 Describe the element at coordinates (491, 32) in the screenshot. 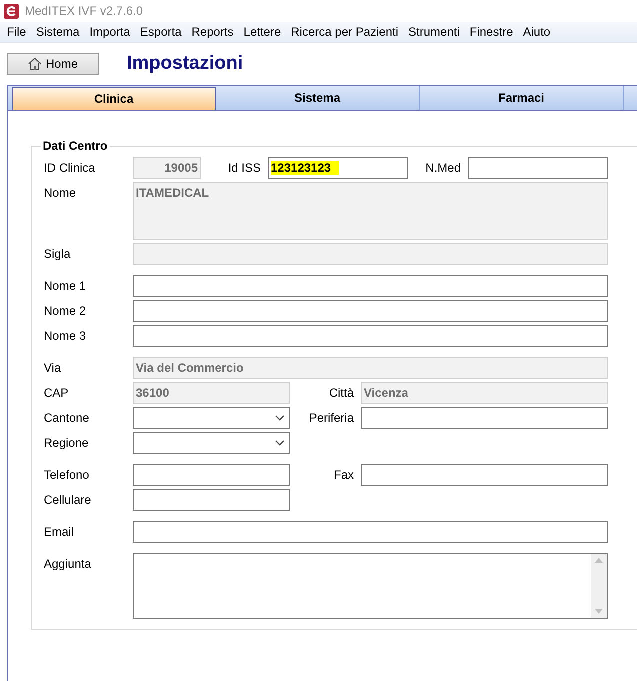

I see `menu-item: Finestre` at that location.